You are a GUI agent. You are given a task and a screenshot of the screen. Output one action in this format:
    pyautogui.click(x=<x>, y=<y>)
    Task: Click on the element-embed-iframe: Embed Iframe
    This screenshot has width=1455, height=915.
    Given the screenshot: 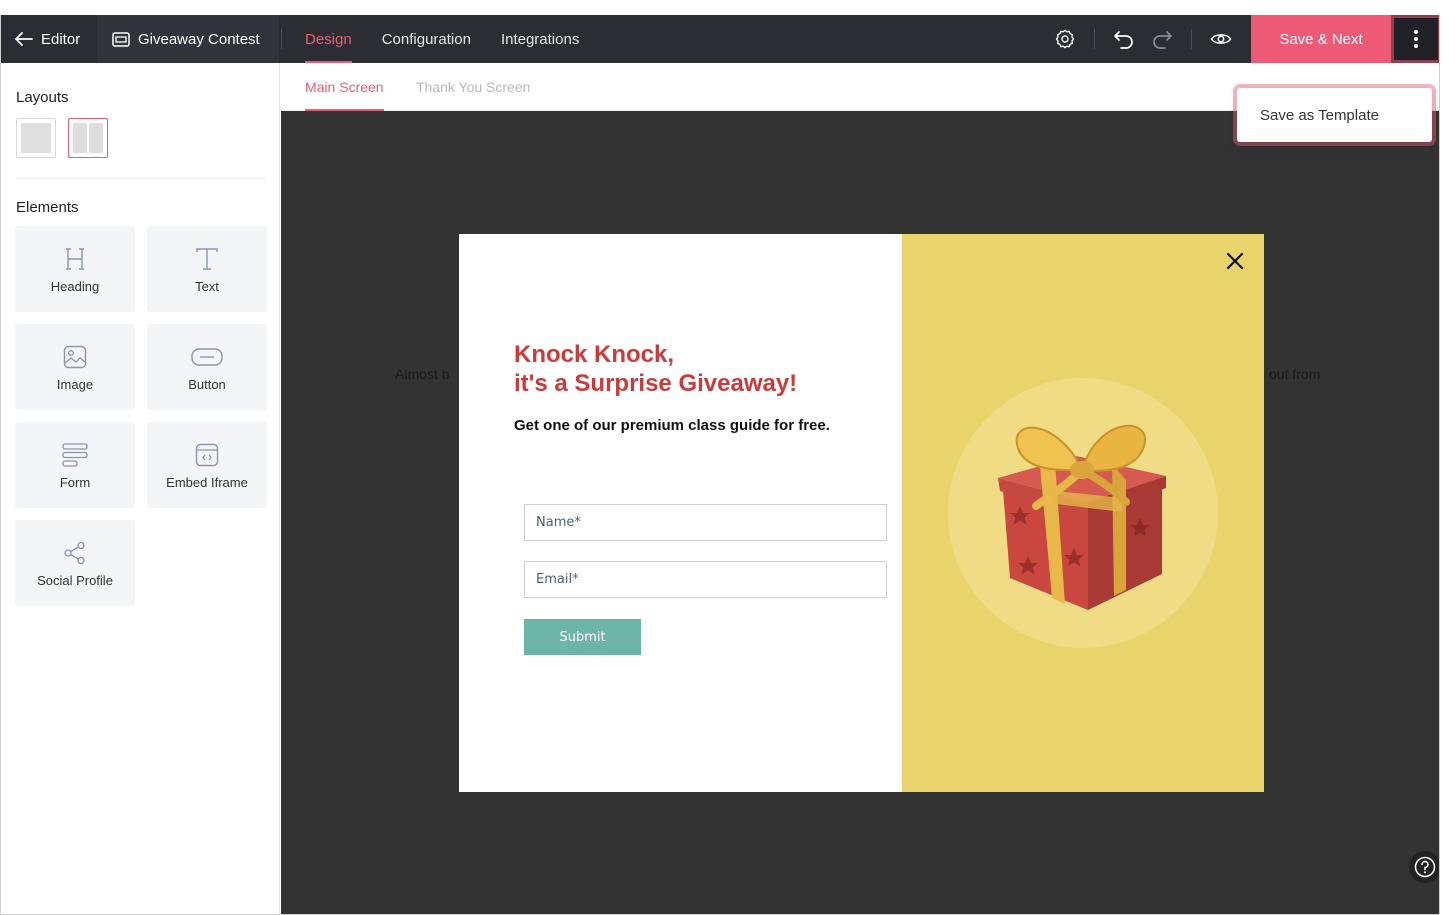 What is the action you would take?
    pyautogui.click(x=207, y=465)
    